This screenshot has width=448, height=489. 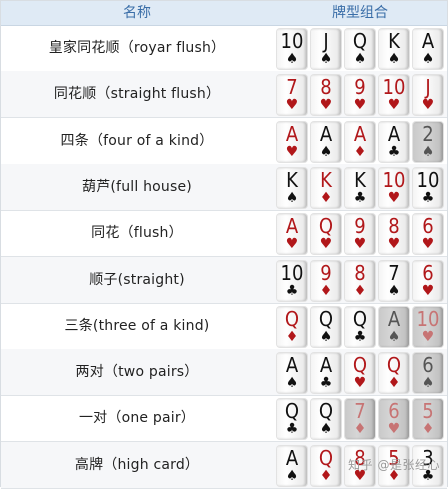 I want to click on hand-cards: 7 ♥ 8 ♥ 9 ♥ 10 ♥ J ♥, so click(x=362, y=95).